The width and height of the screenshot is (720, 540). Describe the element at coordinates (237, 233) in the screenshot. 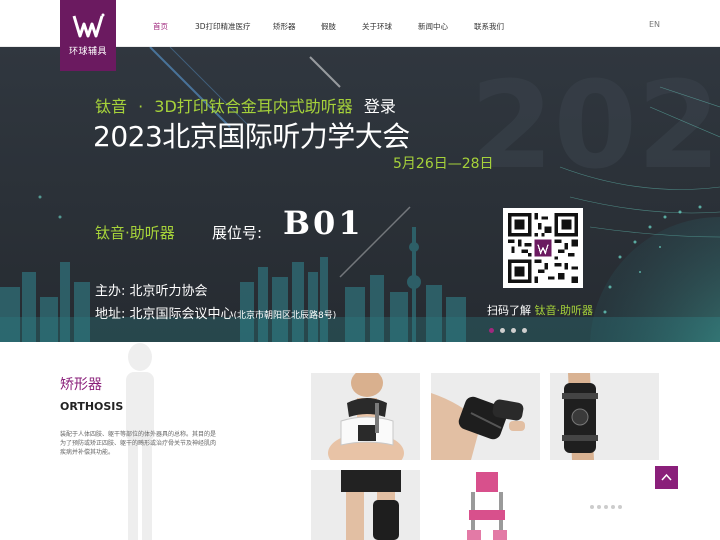

I see `banner-booth-label: 展位号:` at that location.